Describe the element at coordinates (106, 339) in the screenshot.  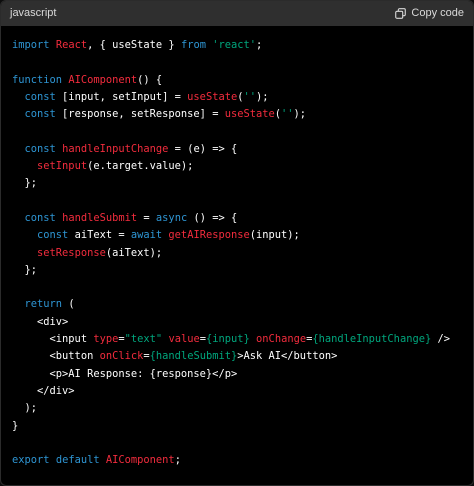
I see `code-identifier: type` at that location.